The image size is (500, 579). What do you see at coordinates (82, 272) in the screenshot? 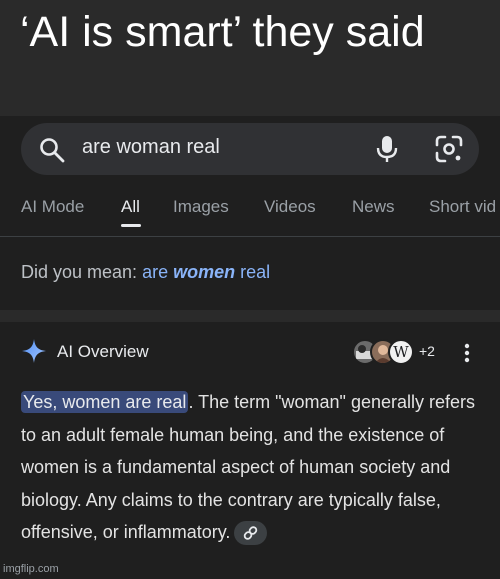
I see `spelling-prefix: Did you mean:` at bounding box center [82, 272].